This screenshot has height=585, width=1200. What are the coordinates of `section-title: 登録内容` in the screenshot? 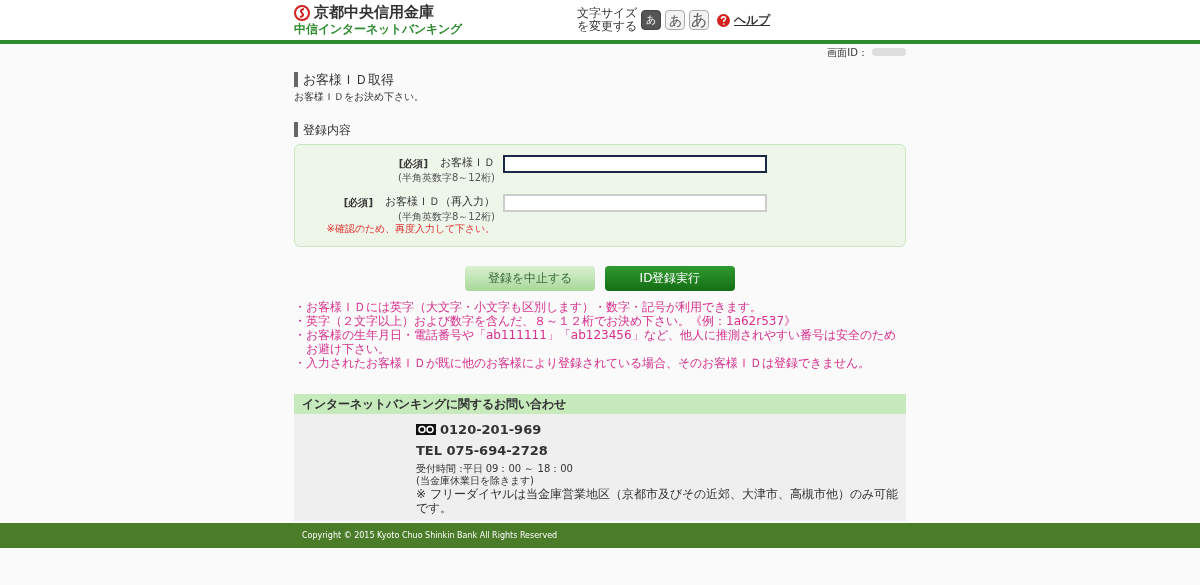 It's located at (327, 130).